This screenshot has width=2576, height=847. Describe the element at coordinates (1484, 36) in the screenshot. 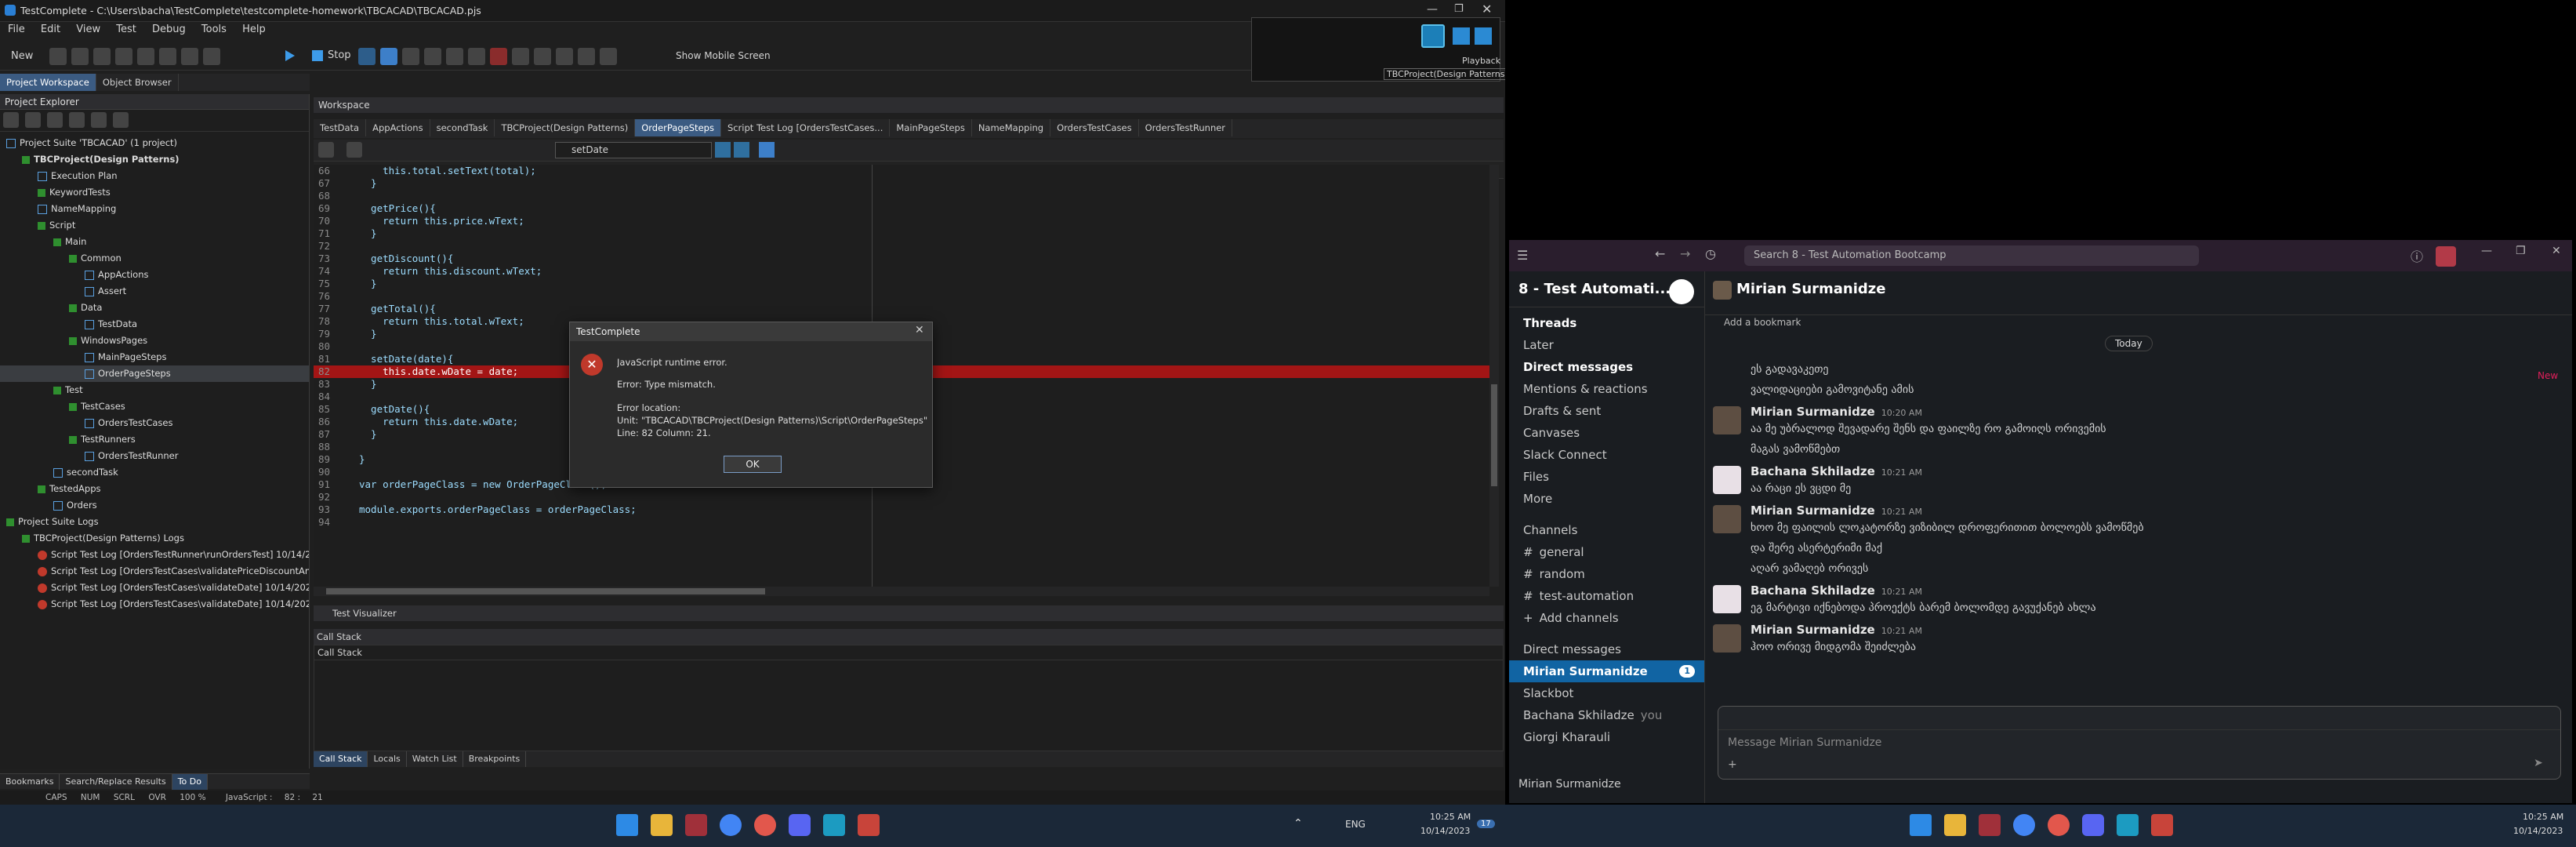

I see `stop-playback-icon` at that location.